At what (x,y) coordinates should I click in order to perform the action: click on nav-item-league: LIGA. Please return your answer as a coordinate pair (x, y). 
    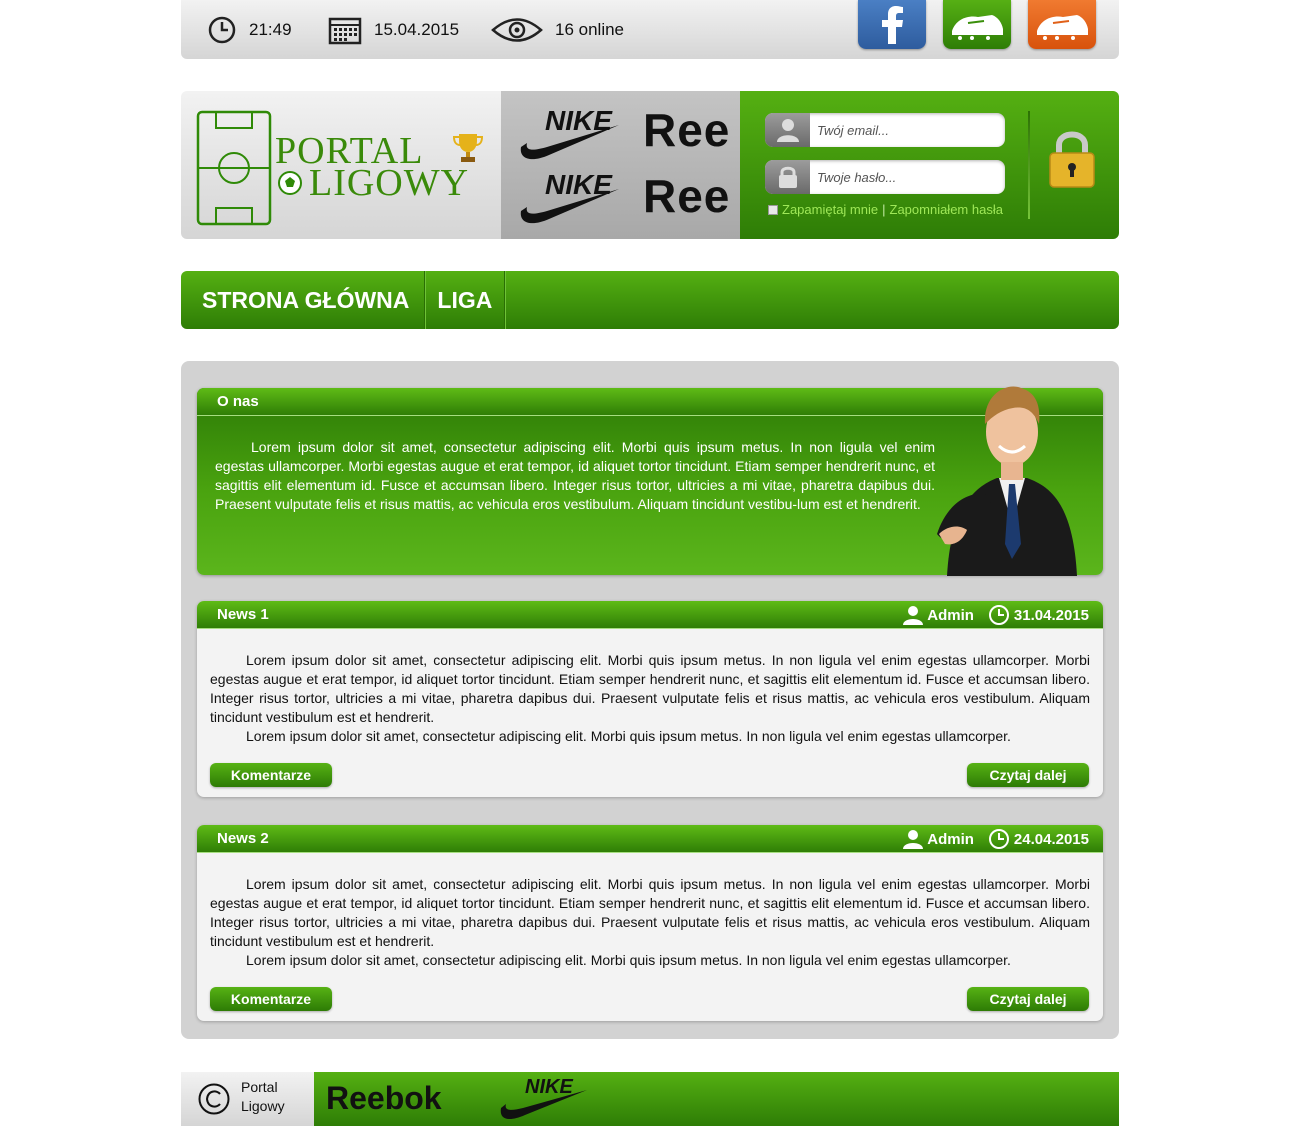
    Looking at the image, I should click on (465, 300).